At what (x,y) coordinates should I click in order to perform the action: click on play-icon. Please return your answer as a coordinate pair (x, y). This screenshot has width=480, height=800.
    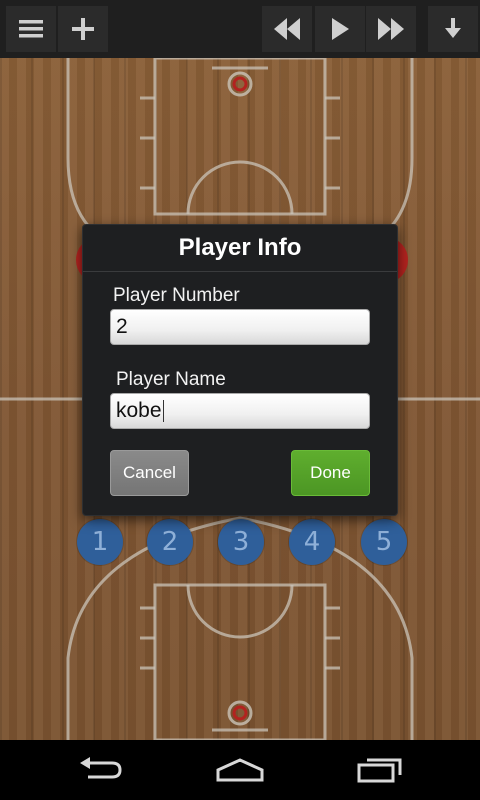
    Looking at the image, I should click on (340, 29).